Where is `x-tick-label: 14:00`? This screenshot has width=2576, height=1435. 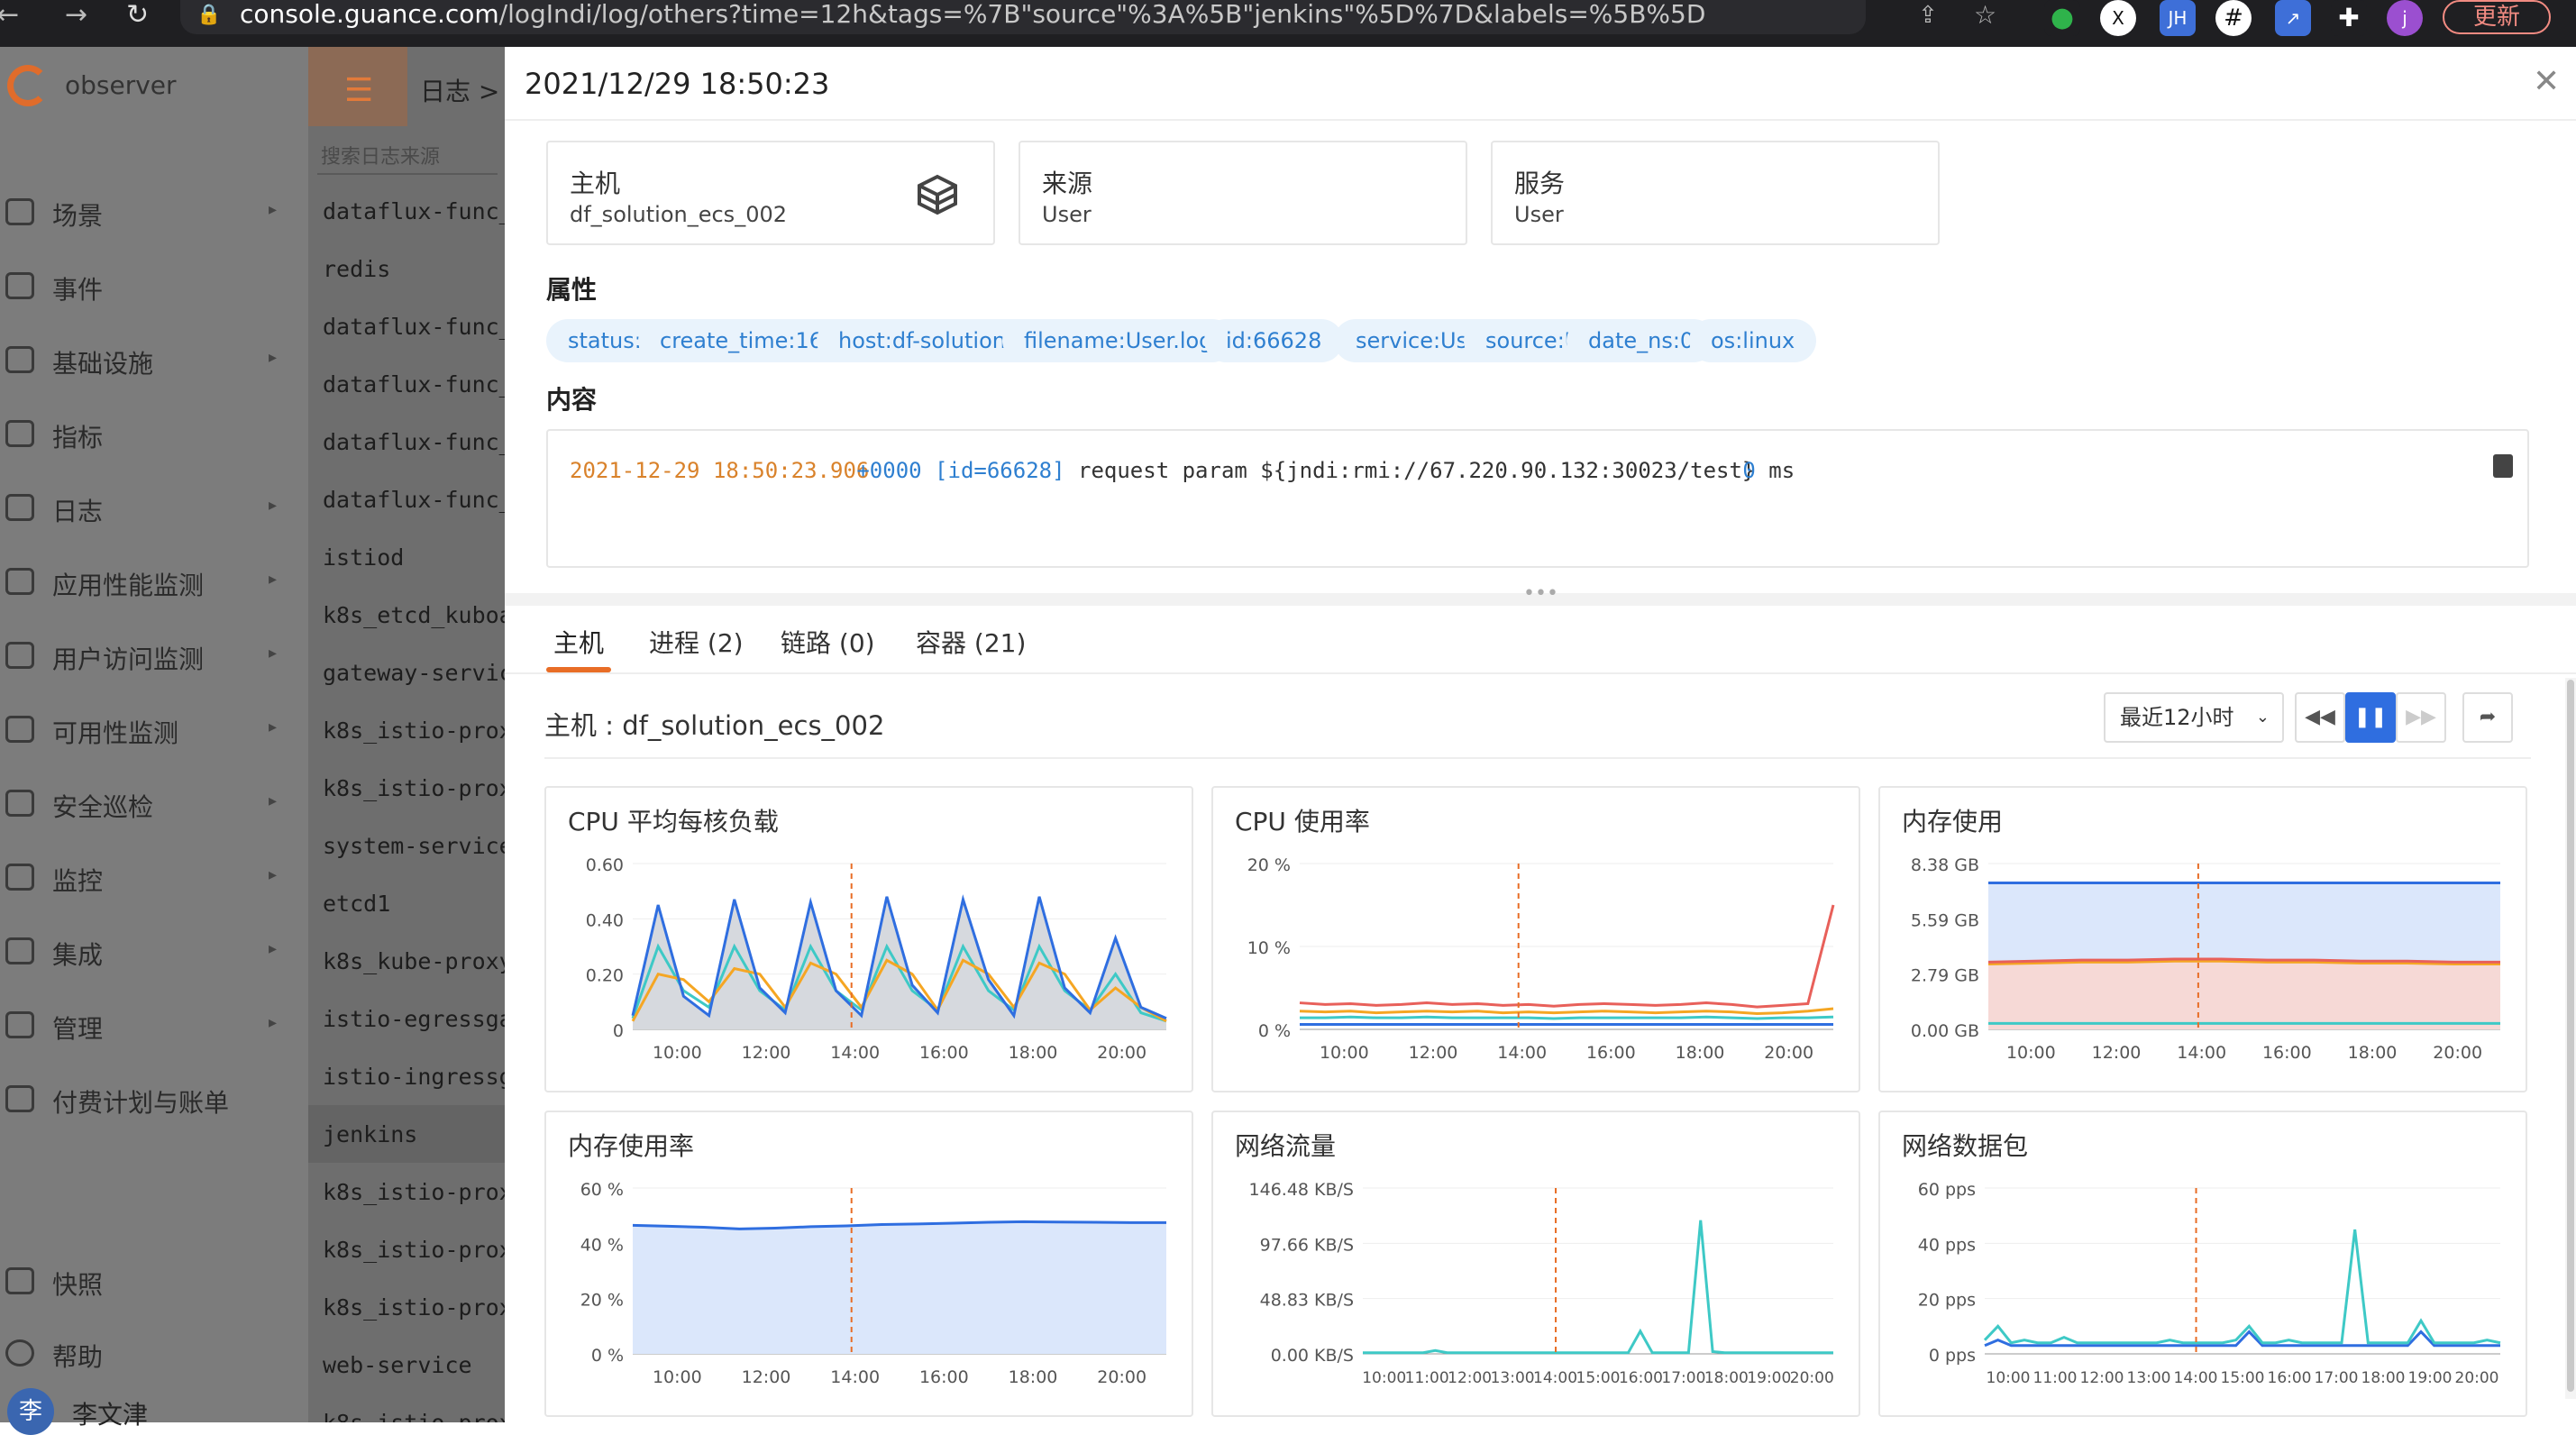 x-tick-label: 14:00 is located at coordinates (855, 1377).